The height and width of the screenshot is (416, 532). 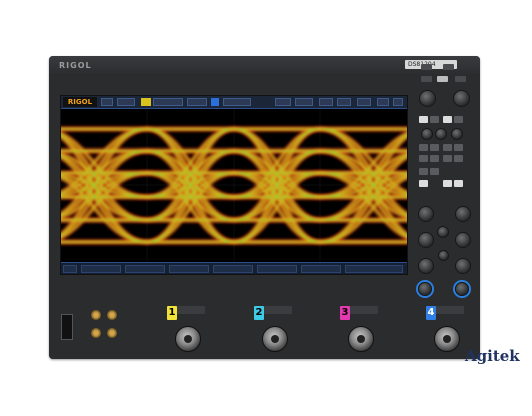 What do you see at coordinates (215, 102) in the screenshot?
I see `channel-4-chip` at bounding box center [215, 102].